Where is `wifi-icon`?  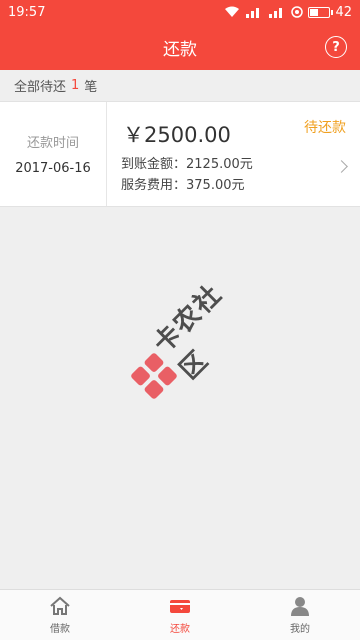
wifi-icon is located at coordinates (232, 12).